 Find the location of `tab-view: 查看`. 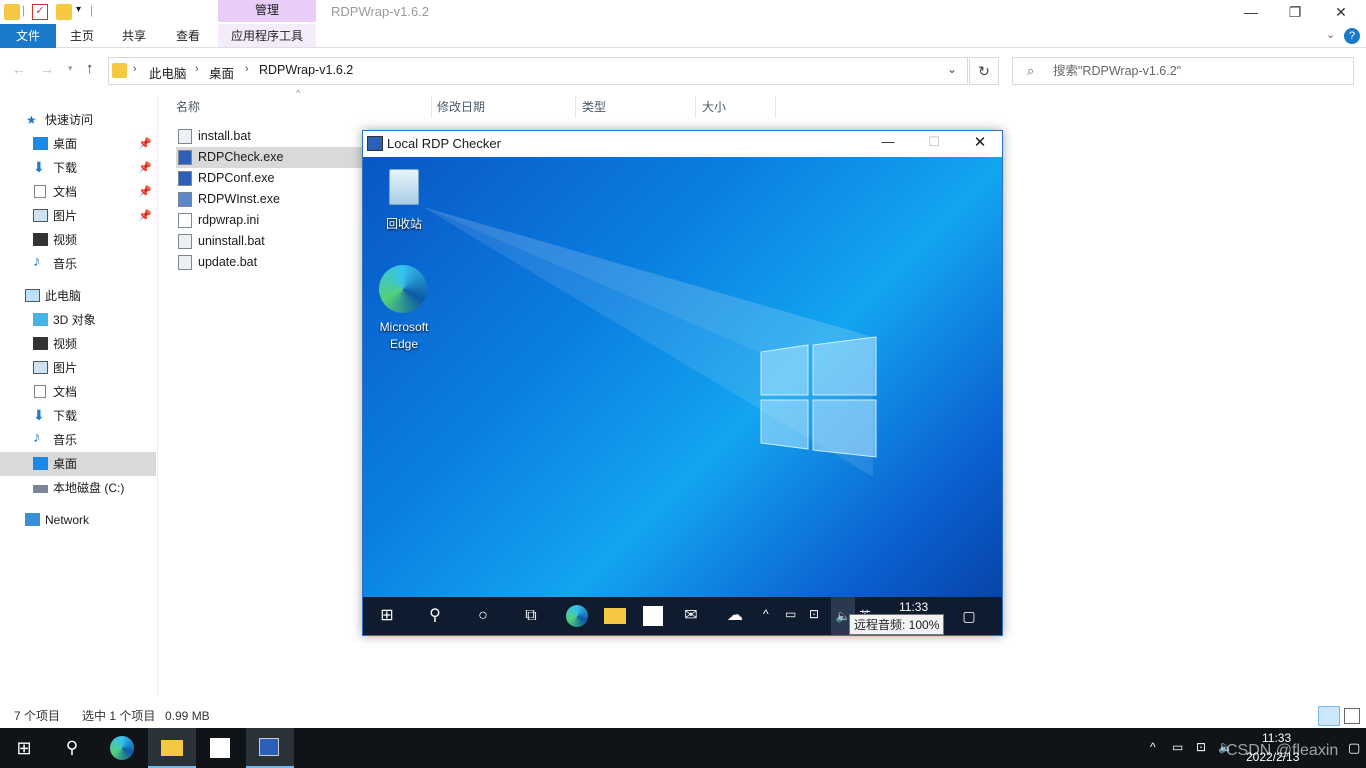

tab-view: 查看 is located at coordinates (188, 36).